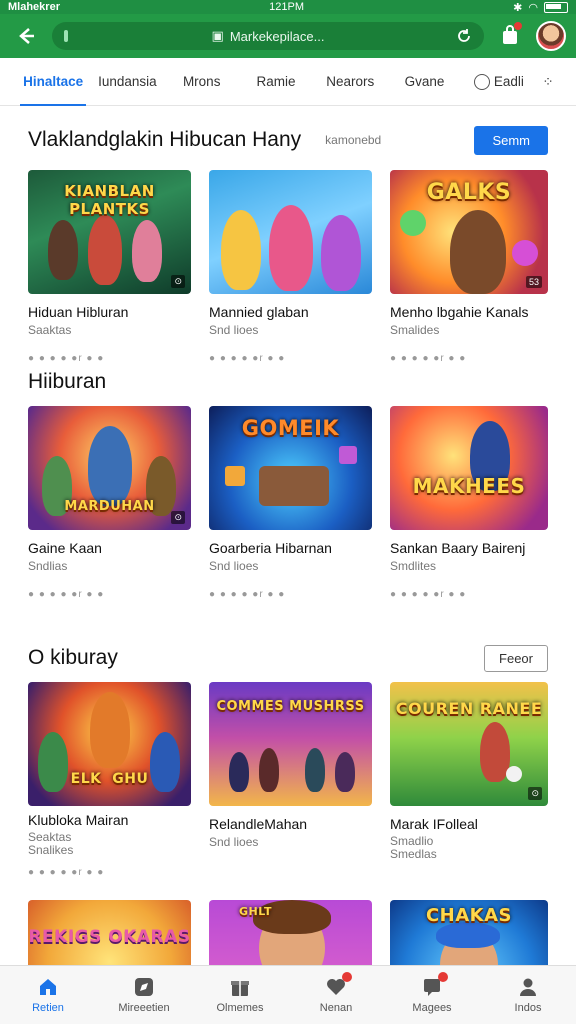 The width and height of the screenshot is (576, 1024). I want to click on game-thumbnail: COUREN RANEE ⊙, so click(469, 744).